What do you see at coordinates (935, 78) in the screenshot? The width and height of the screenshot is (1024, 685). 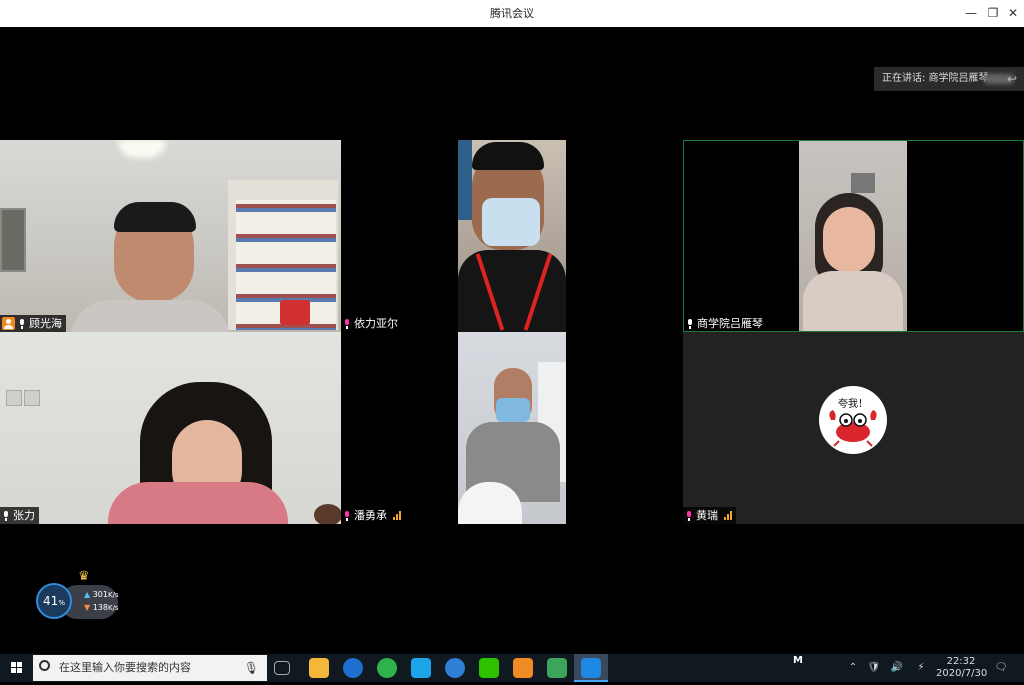 I see `speaking-label: 正在讲话: 商学院吕雁琴` at bounding box center [935, 78].